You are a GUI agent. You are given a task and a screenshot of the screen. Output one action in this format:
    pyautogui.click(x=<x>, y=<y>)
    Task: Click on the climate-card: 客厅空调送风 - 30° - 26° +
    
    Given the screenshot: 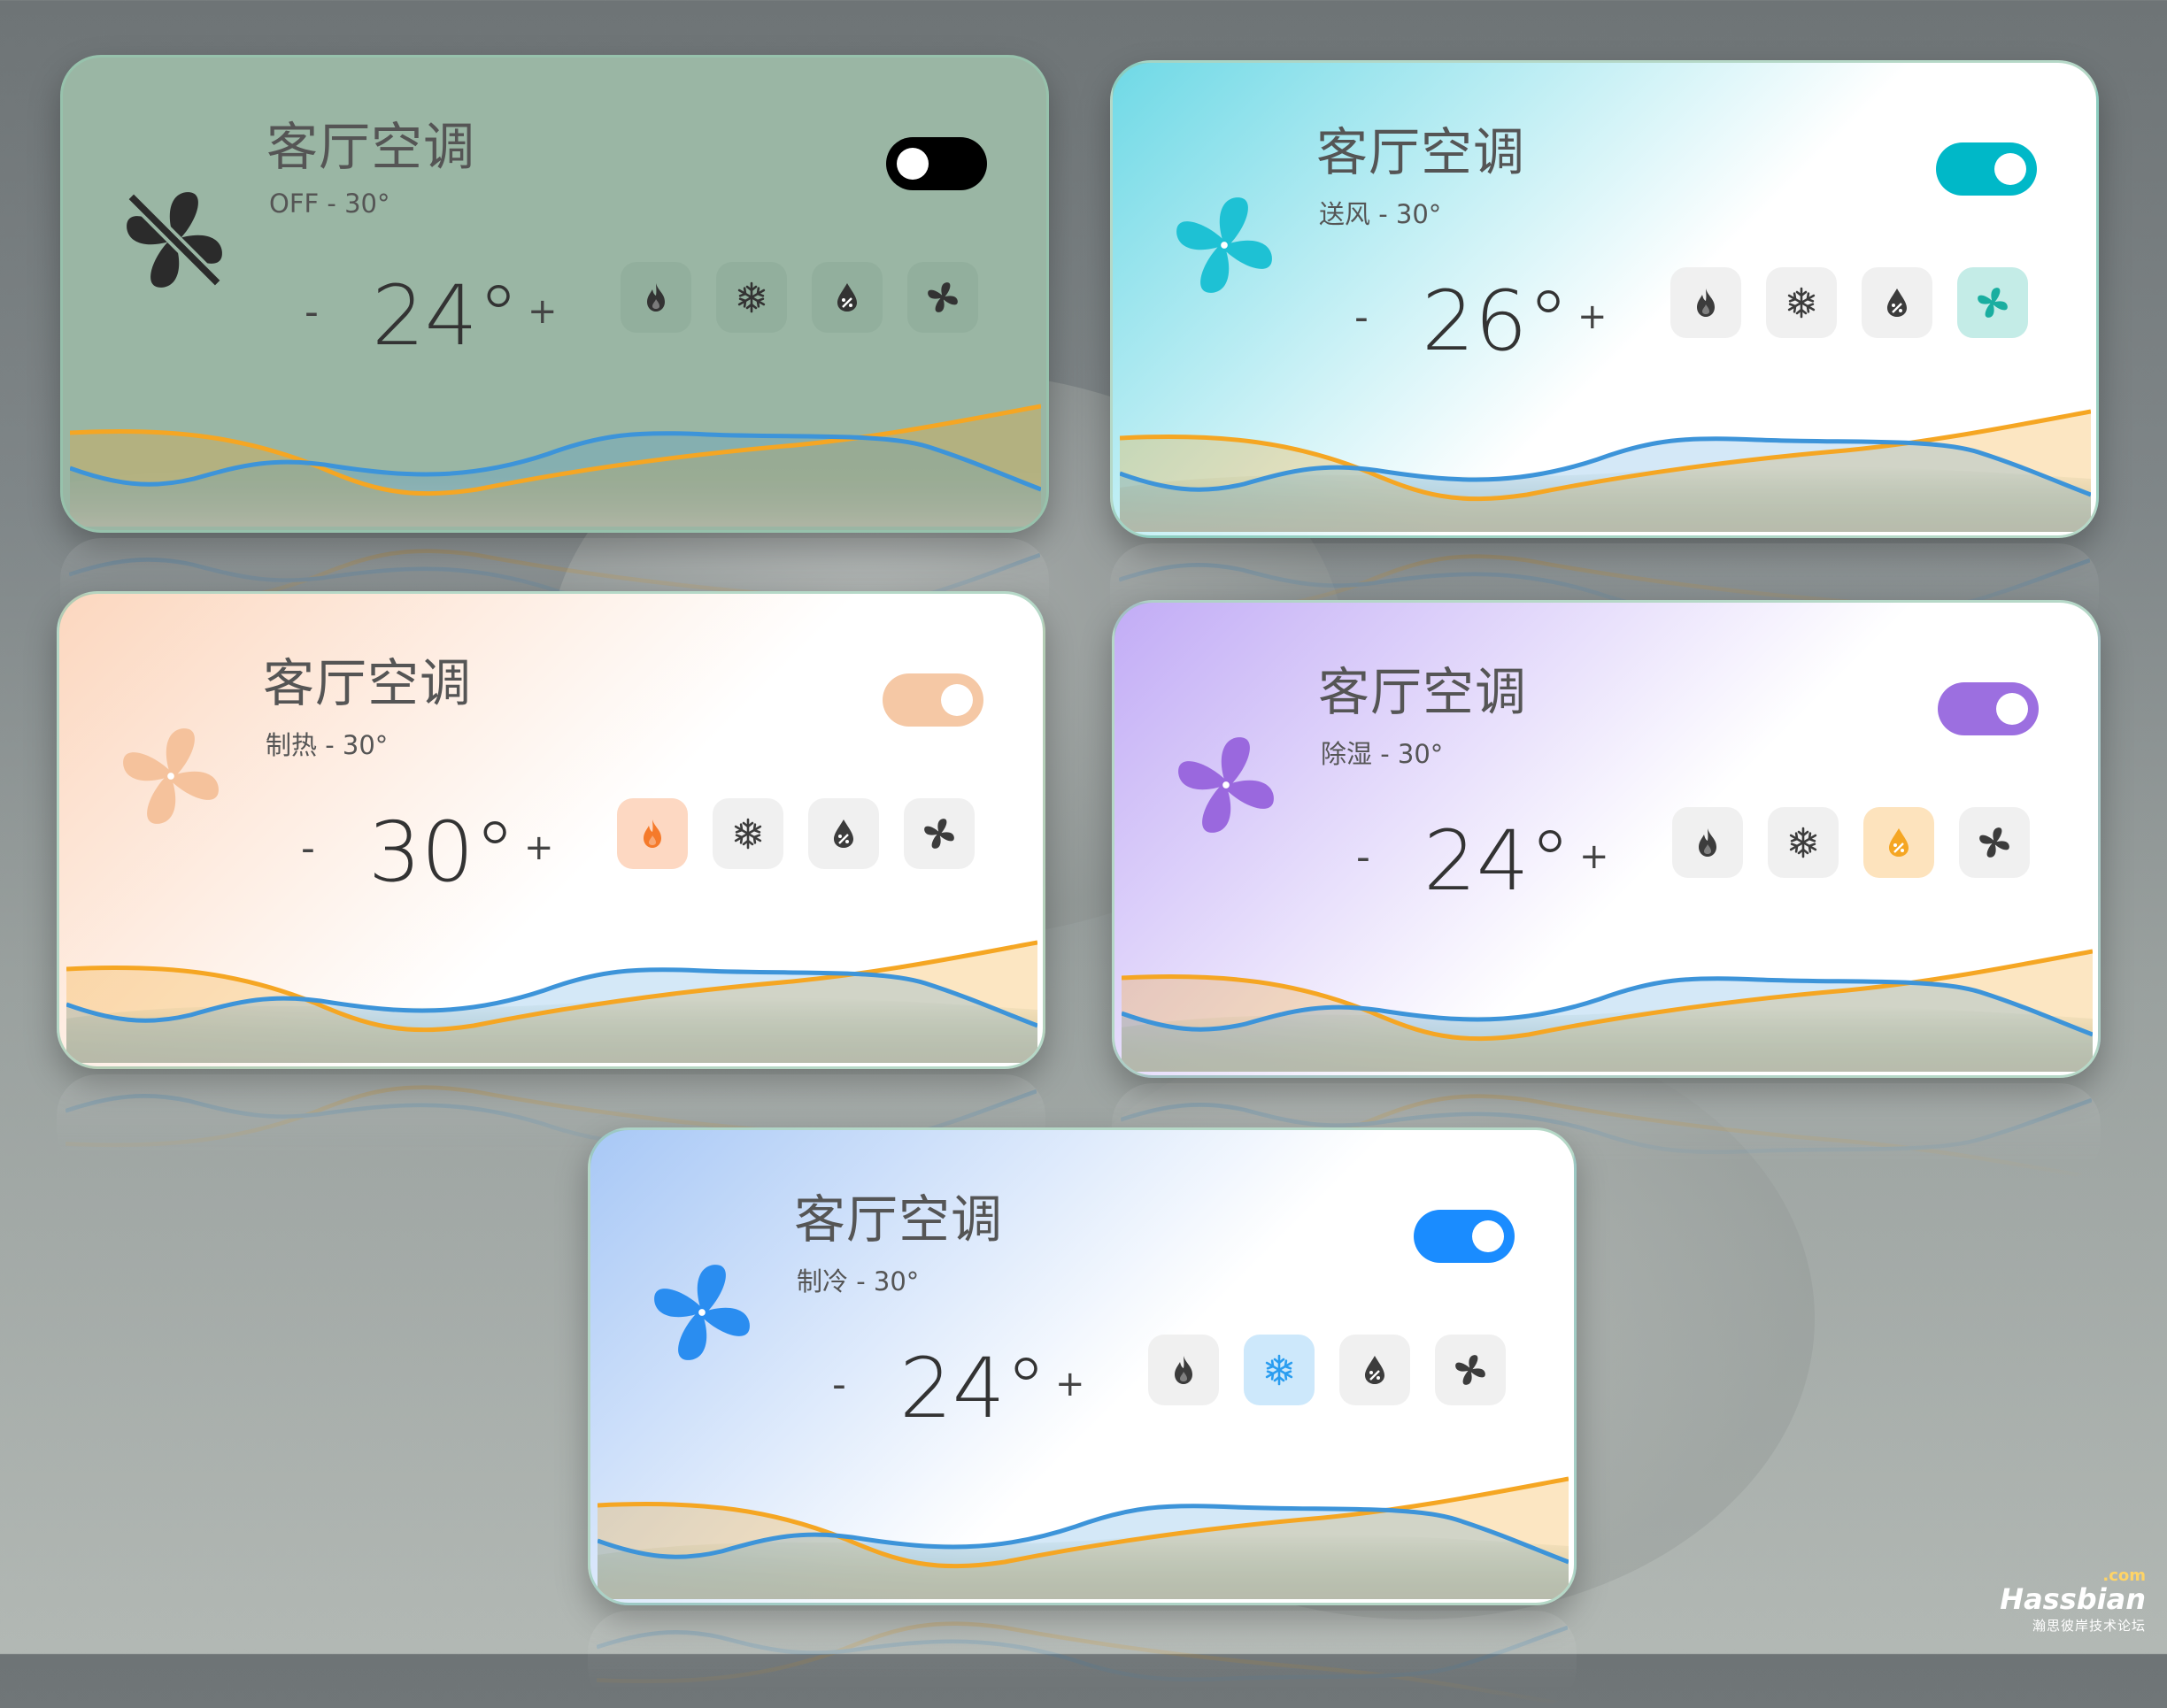 What is the action you would take?
    pyautogui.click(x=1604, y=299)
    